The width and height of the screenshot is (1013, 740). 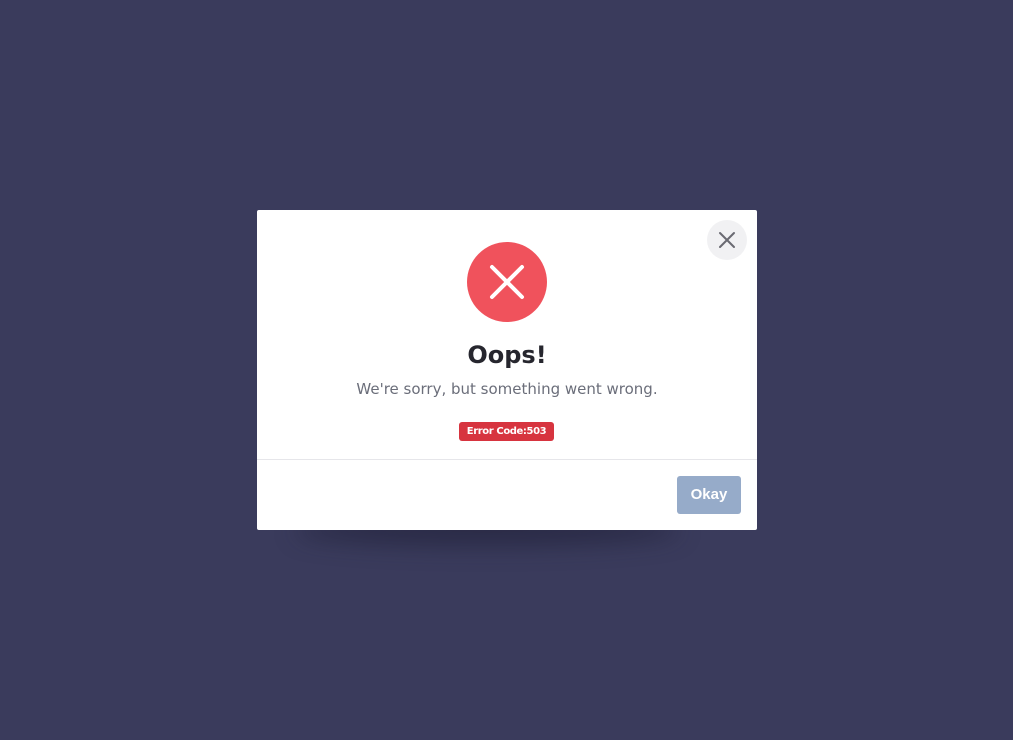 I want to click on error-status-icon, so click(x=507, y=282).